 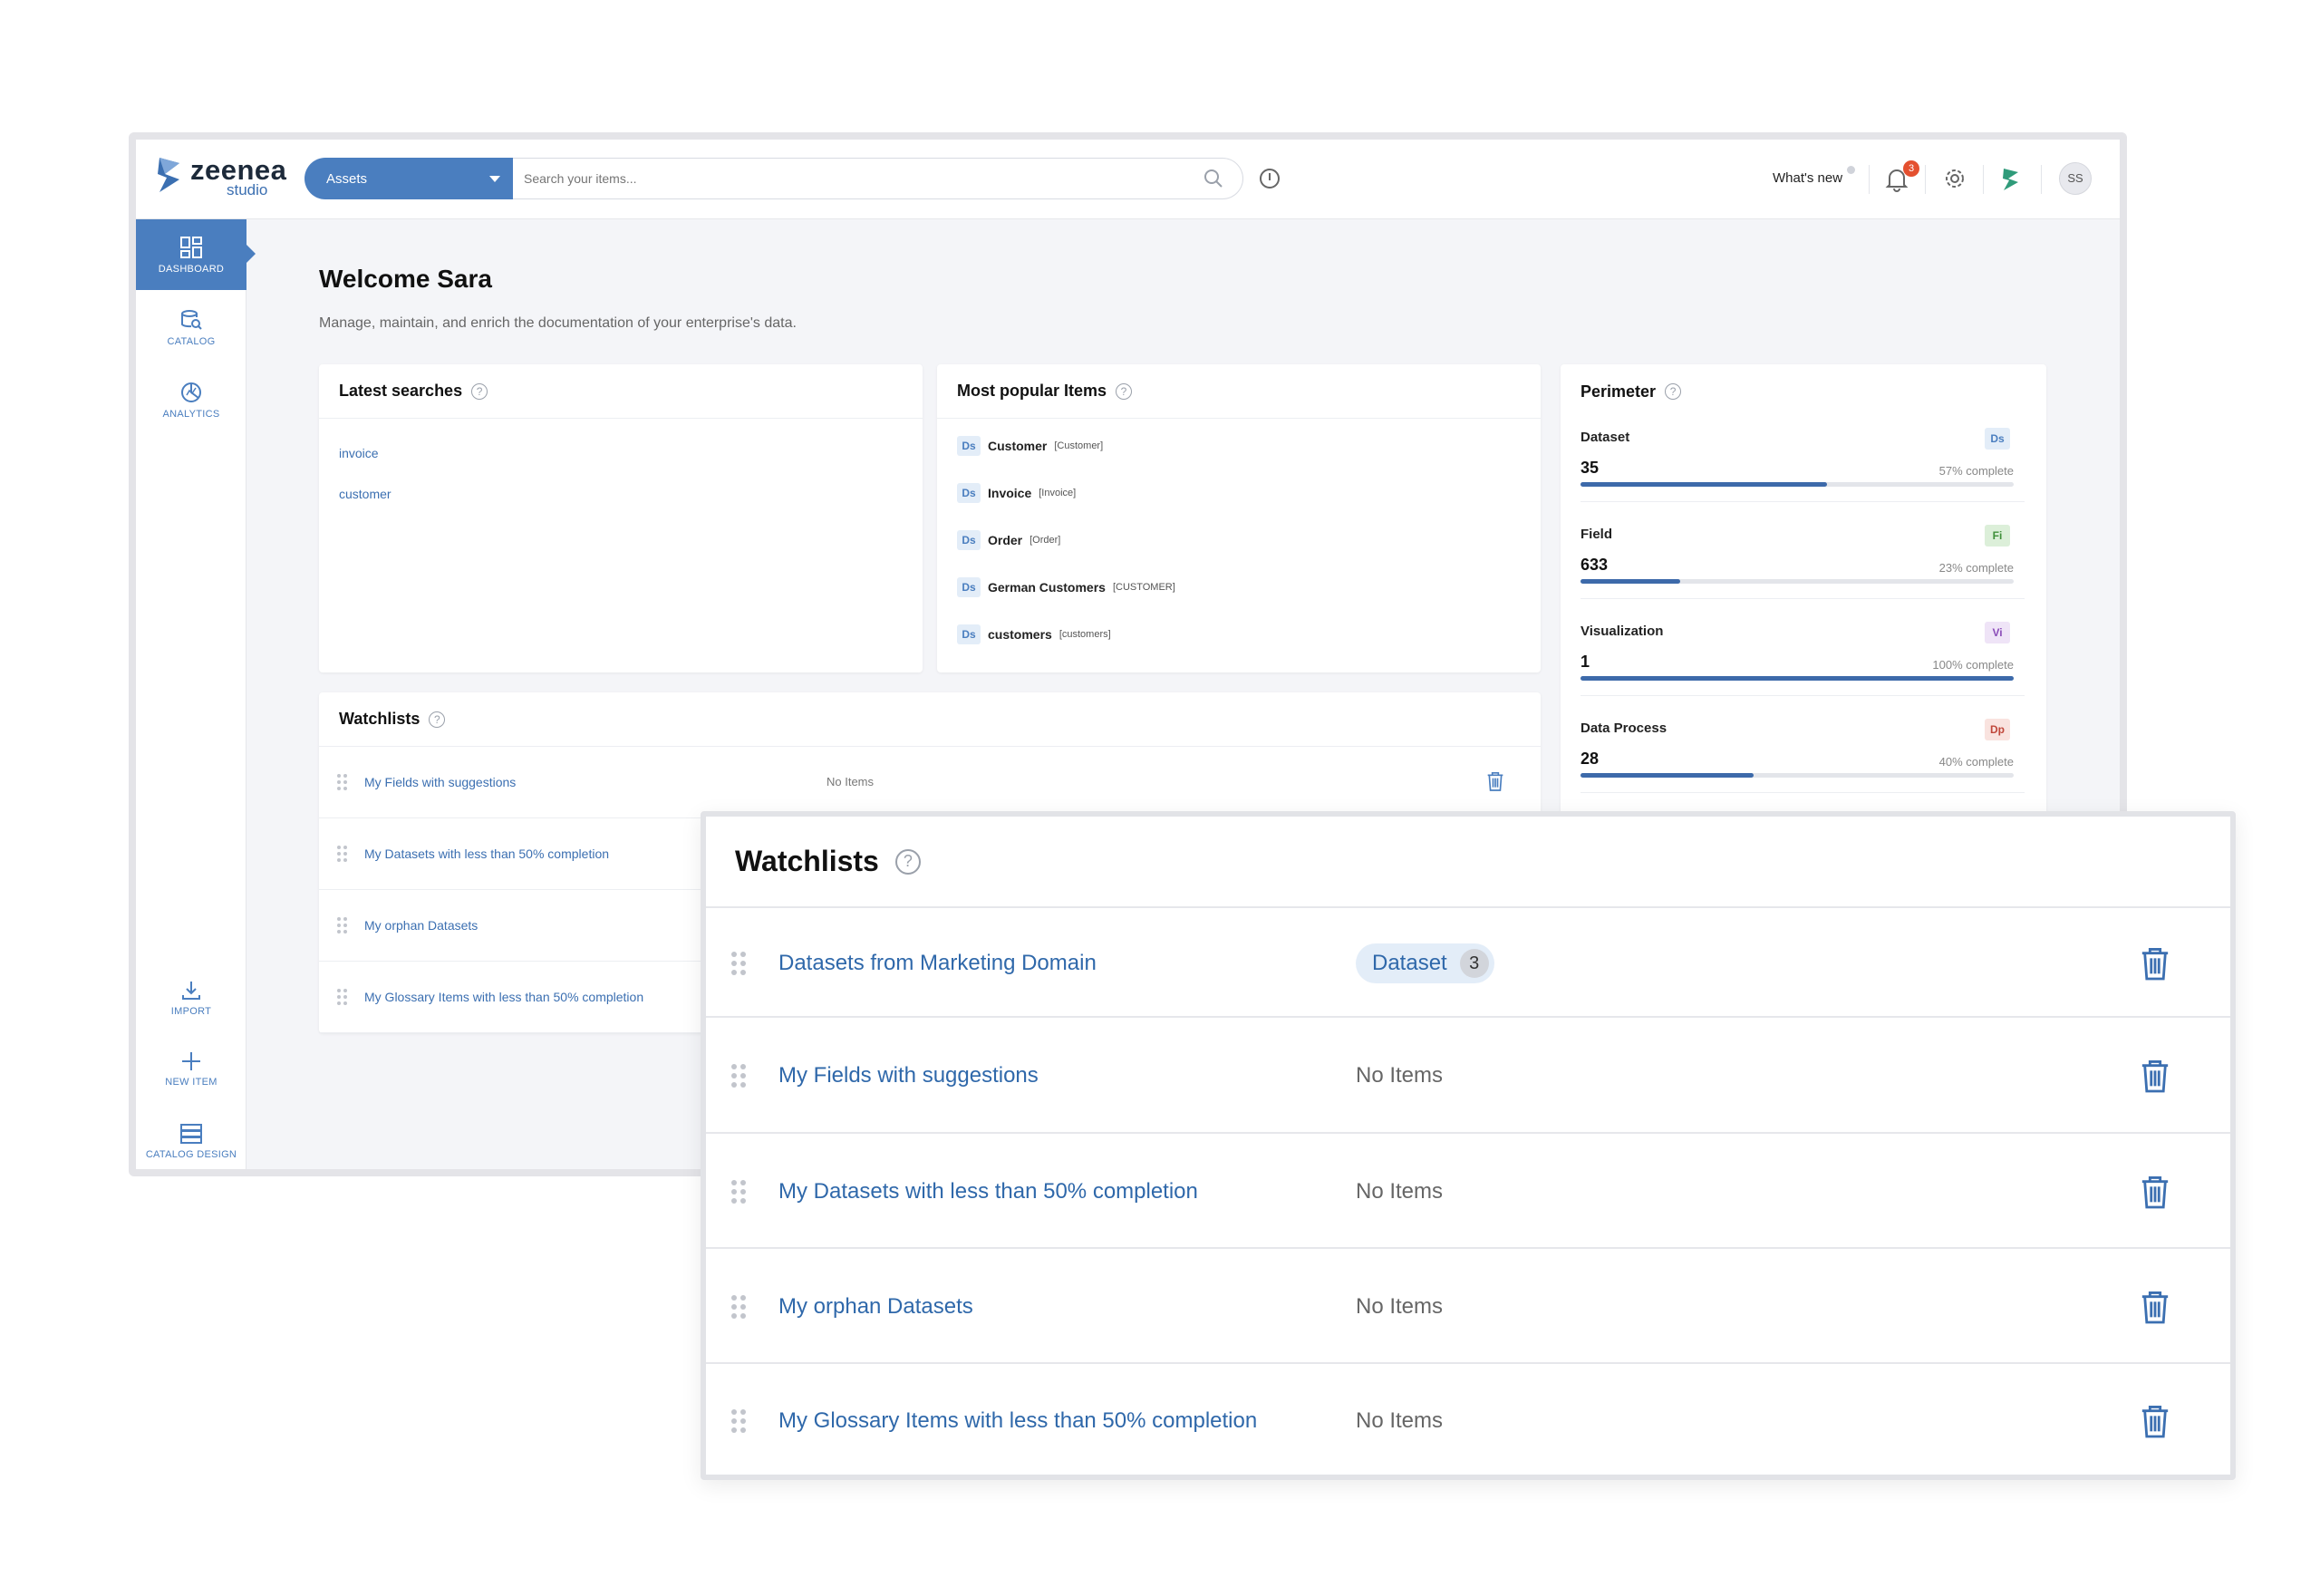 I want to click on search-input, so click(x=878, y=178).